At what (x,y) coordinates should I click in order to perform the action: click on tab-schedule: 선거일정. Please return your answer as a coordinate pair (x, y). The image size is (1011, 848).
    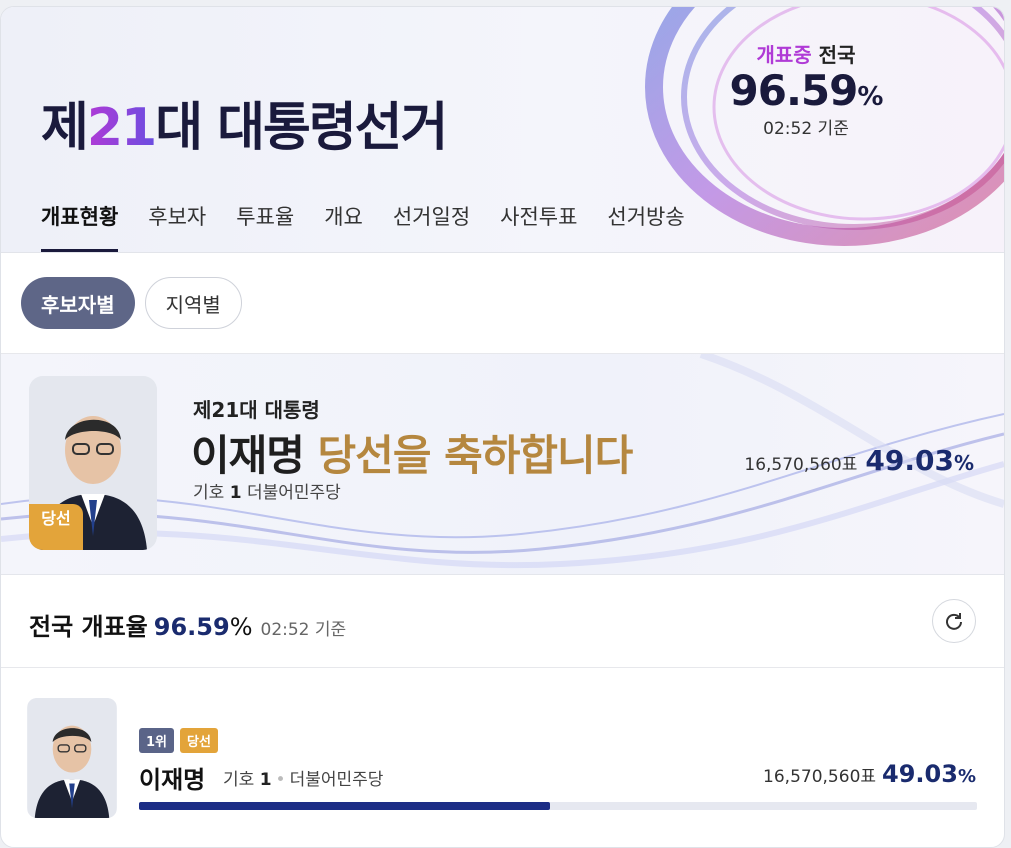
    Looking at the image, I should click on (431, 226).